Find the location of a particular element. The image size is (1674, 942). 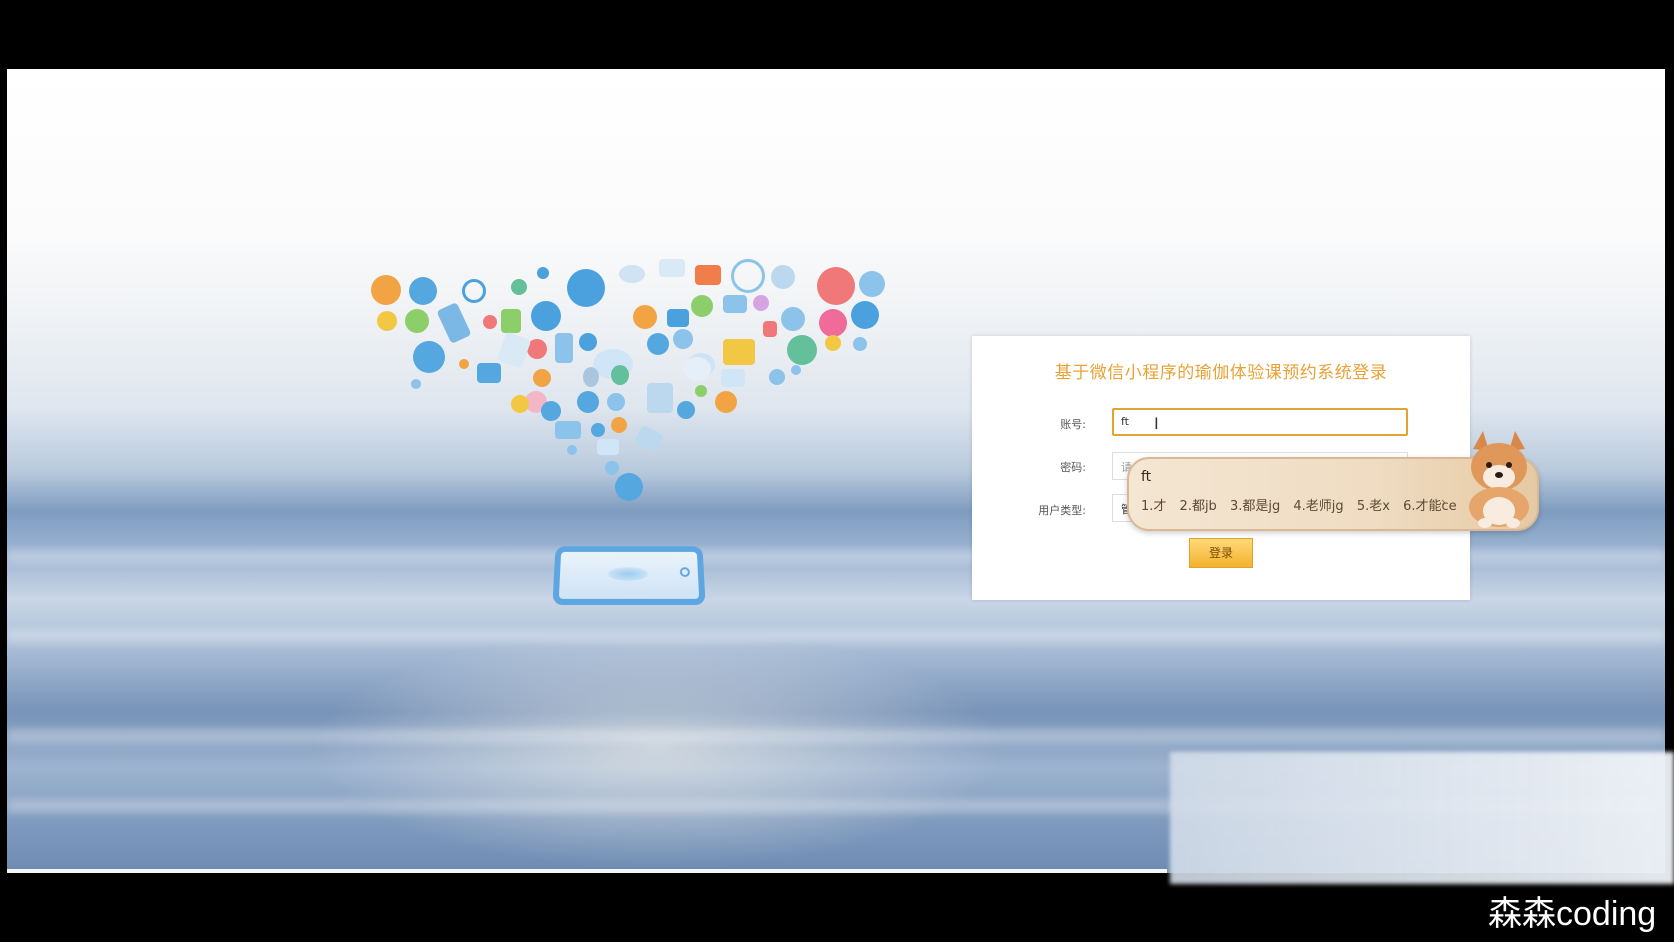

login-title: 基于微信小程序的瑜伽体验课预约系统登录 is located at coordinates (1221, 373).